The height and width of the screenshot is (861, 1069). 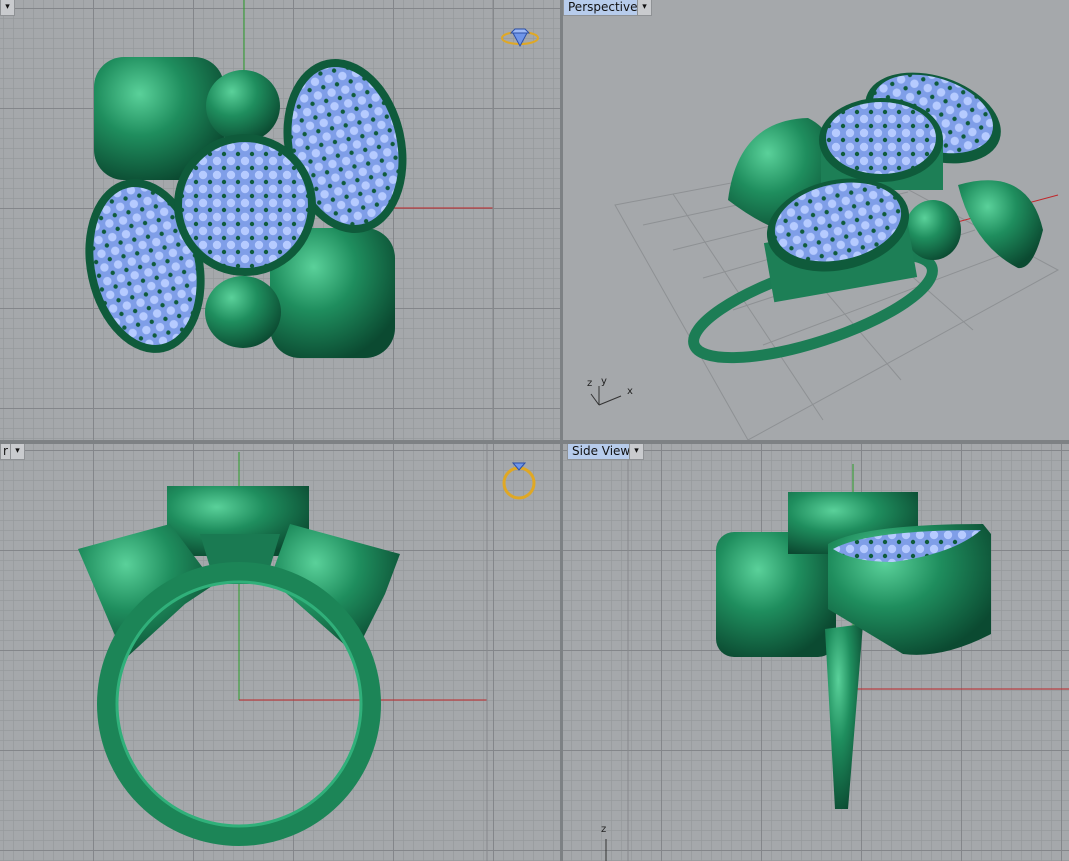 I want to click on ring-icon, so click(x=519, y=481).